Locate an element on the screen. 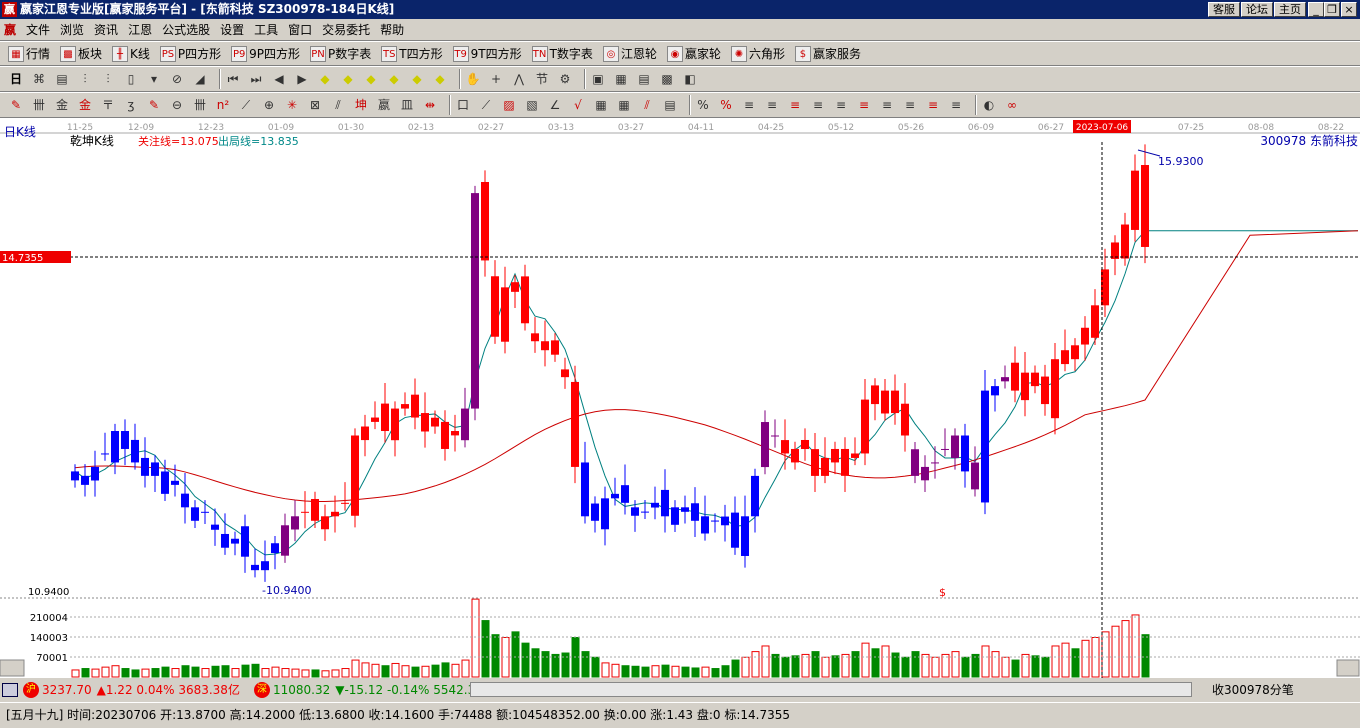 The width and height of the screenshot is (1360, 728). tool-icon: ◀ is located at coordinates (279, 79).